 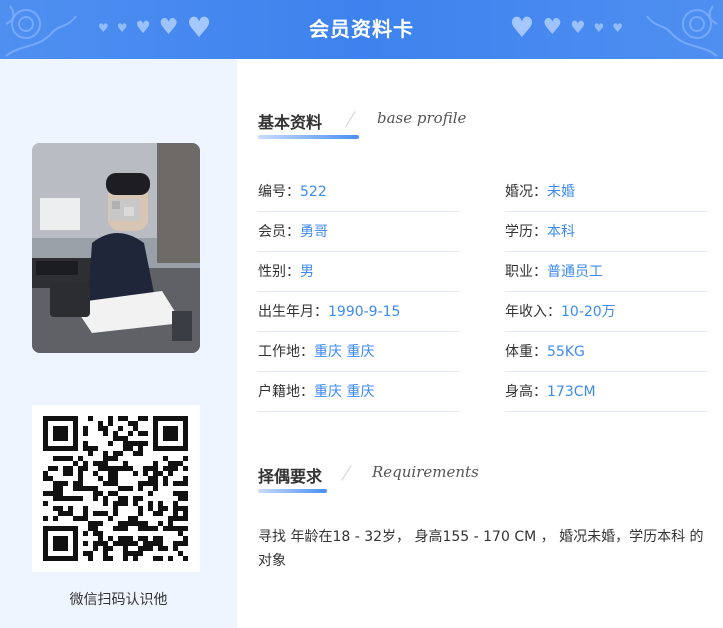 What do you see at coordinates (606, 272) in the screenshot?
I see `profile-field-row: 职业：普通员工` at bounding box center [606, 272].